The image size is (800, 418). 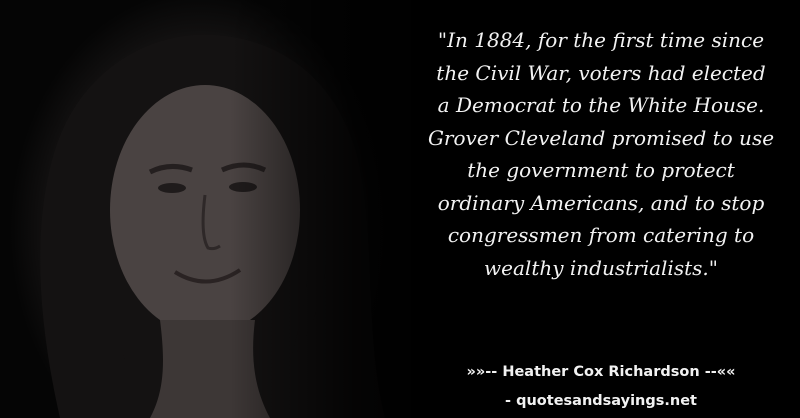 What do you see at coordinates (601, 235) in the screenshot?
I see `quote-line: congressmen from catering to` at bounding box center [601, 235].